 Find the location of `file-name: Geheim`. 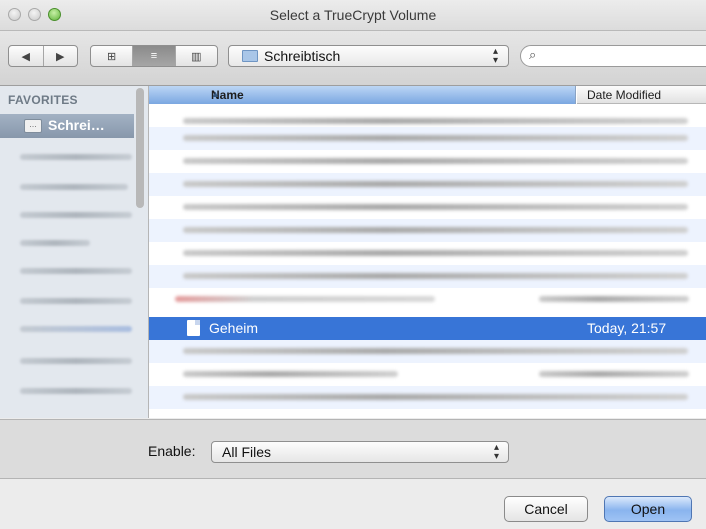

file-name: Geheim is located at coordinates (234, 328).